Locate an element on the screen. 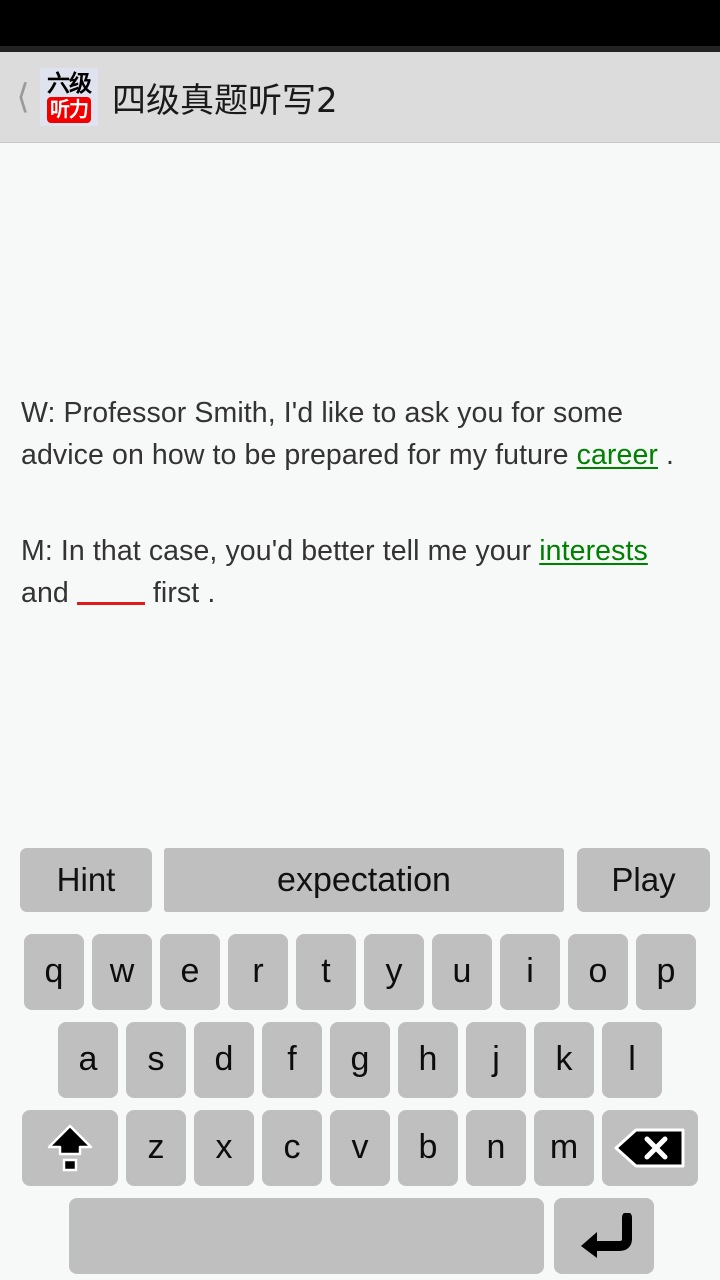 This screenshot has width=720, height=1280. key-v: v is located at coordinates (360, 1147).